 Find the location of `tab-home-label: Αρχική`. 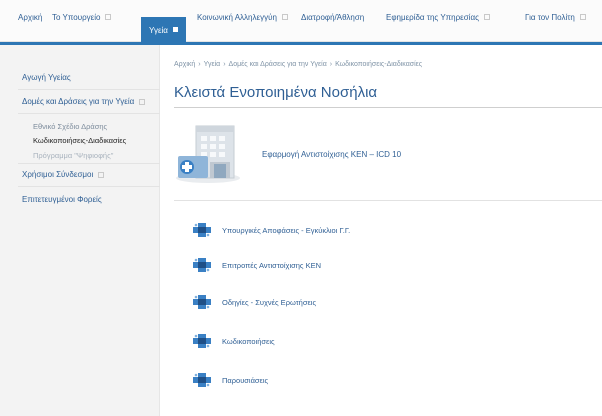

tab-home-label: Αρχική is located at coordinates (30, 17).